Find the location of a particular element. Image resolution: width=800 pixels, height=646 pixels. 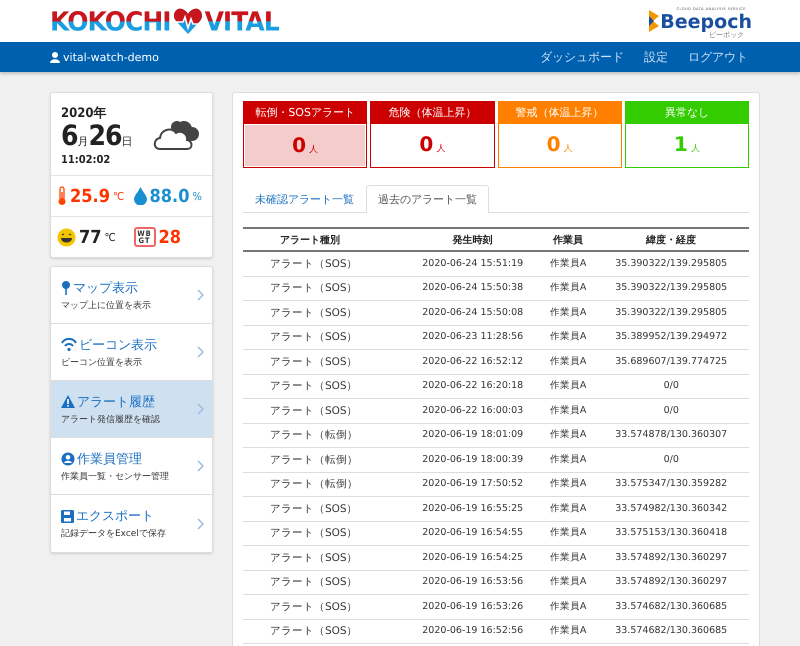

warning-icon is located at coordinates (68, 401).